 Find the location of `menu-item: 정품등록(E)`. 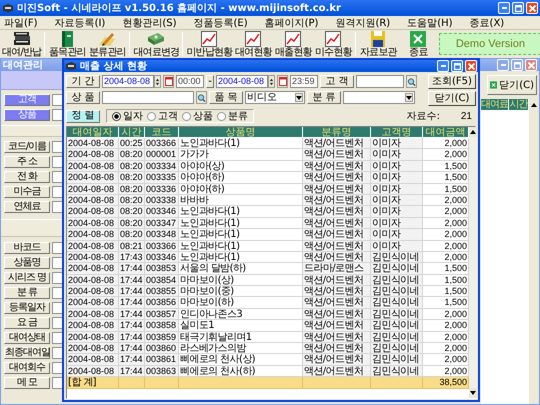

menu-item: 정품등록(E) is located at coordinates (220, 23).